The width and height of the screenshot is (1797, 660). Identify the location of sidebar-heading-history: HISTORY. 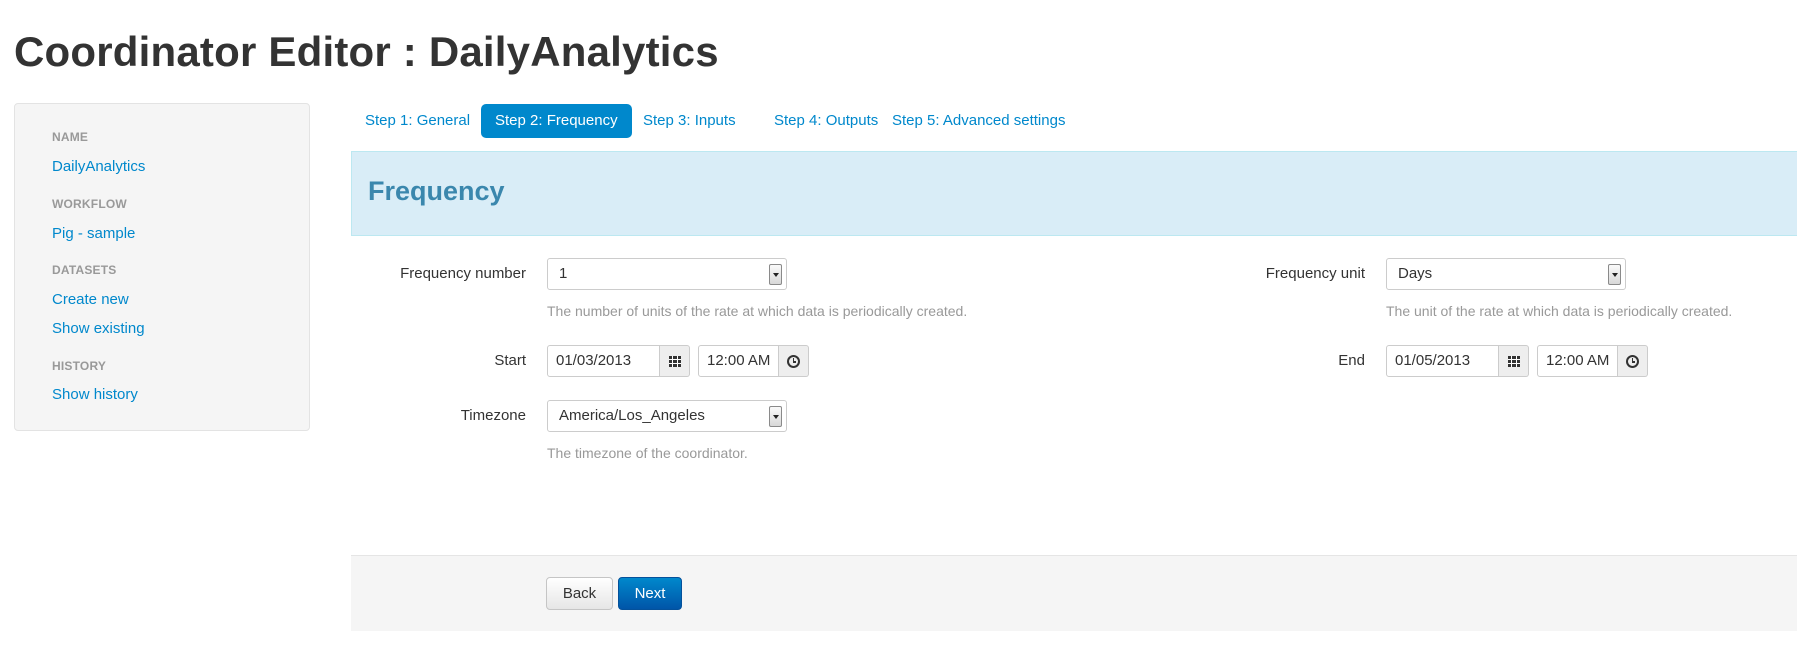
(79, 366).